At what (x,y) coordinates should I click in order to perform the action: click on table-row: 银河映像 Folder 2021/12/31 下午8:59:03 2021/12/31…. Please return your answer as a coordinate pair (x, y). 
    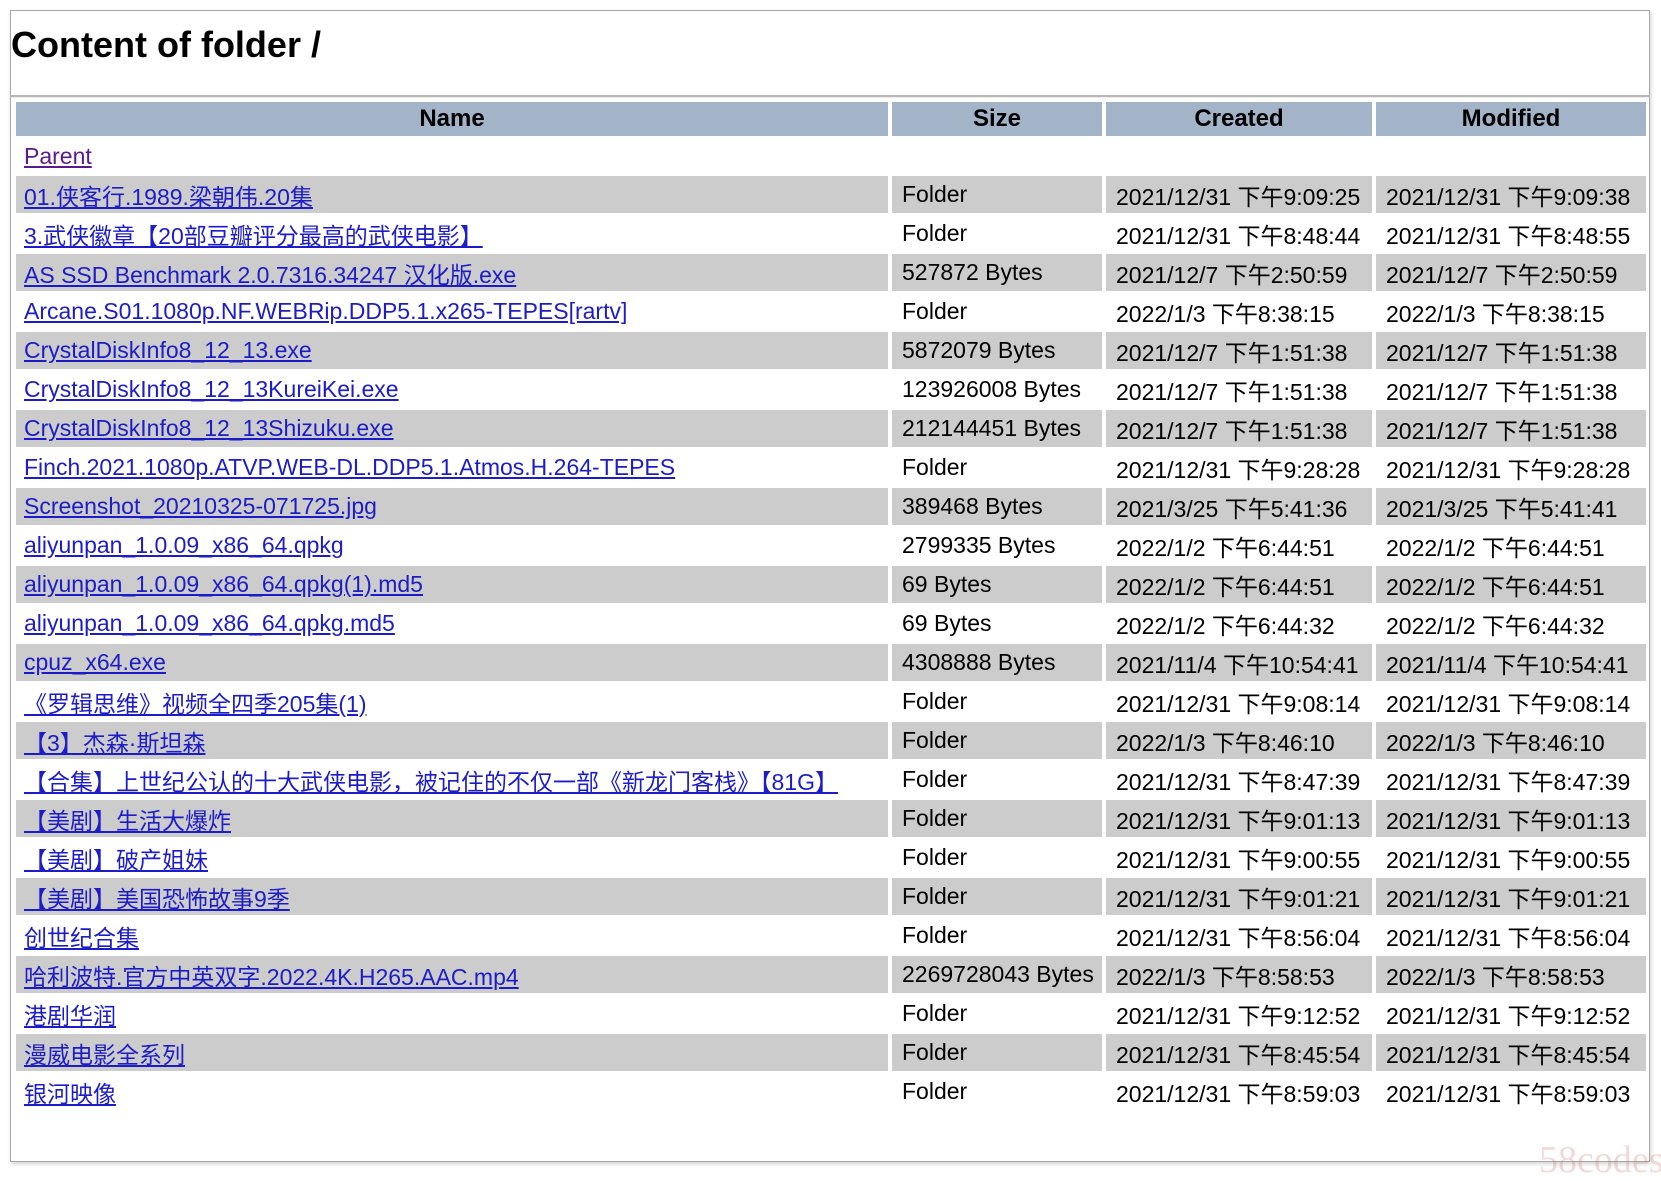
    Looking at the image, I should click on (831, 1091).